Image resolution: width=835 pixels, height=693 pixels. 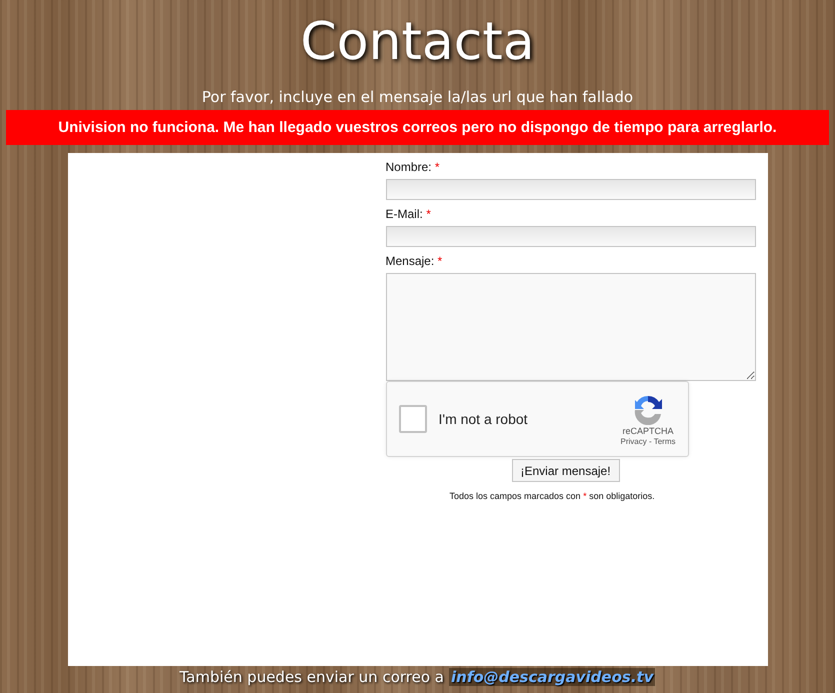 I want to click on captcha-label: I'm not a robot, so click(x=483, y=419).